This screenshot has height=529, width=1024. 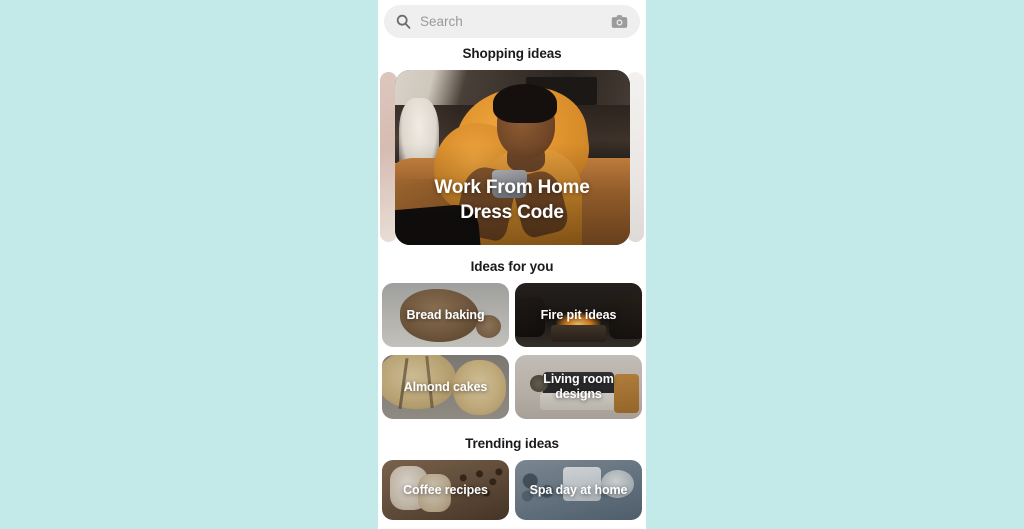 I want to click on tile-label: Spa day at home, so click(x=578, y=489).